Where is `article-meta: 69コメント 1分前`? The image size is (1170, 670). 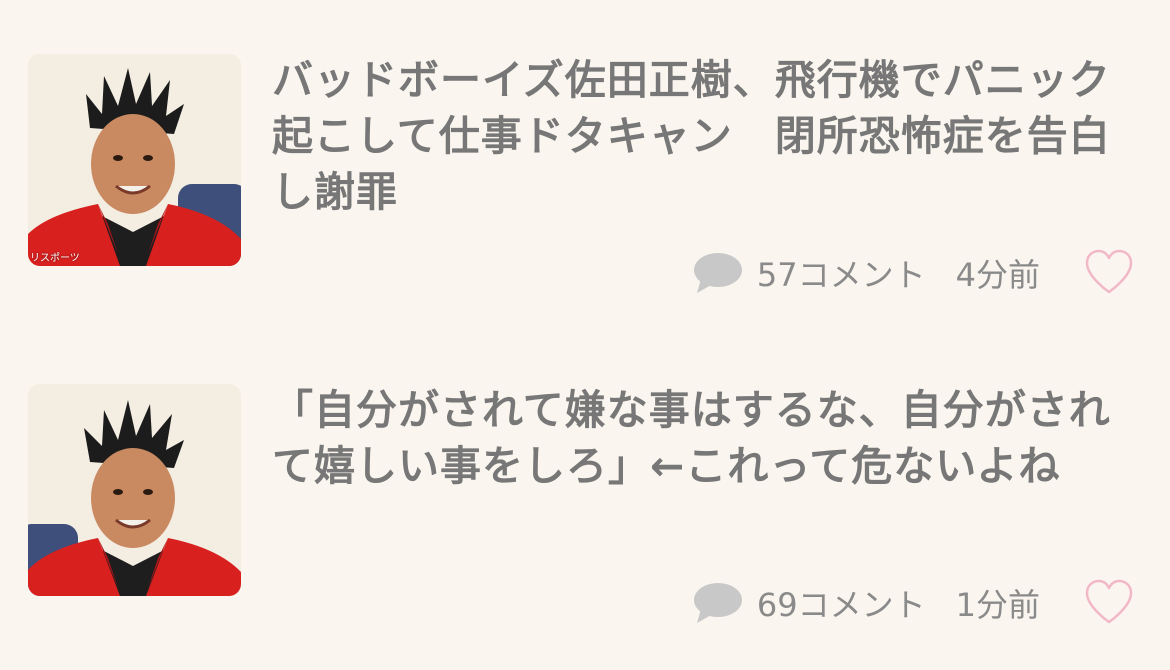
article-meta: 69コメント 1分前 is located at coordinates (866, 603).